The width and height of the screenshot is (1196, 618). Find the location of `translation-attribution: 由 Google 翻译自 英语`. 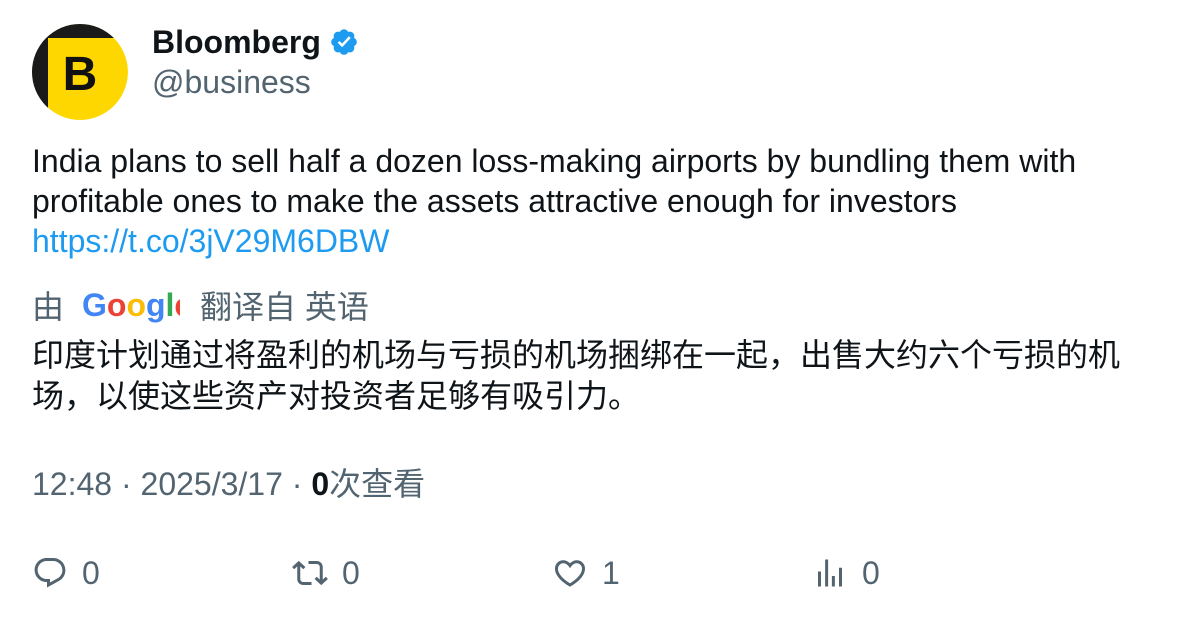

translation-attribution: 由 Google 翻译自 英语 is located at coordinates (200, 307).